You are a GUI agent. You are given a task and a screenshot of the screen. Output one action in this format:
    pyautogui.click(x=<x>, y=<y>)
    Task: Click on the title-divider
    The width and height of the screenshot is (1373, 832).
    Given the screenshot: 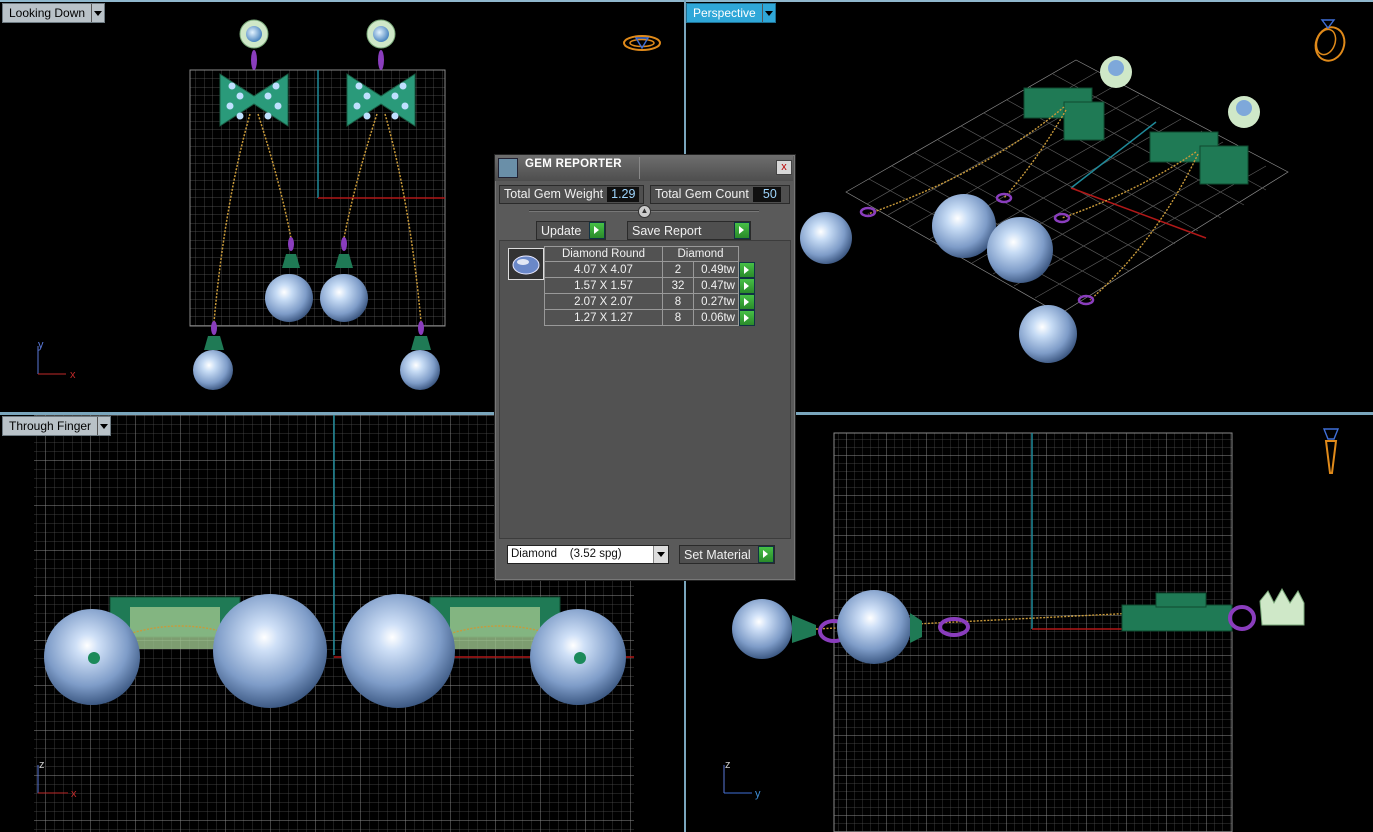 What is the action you would take?
    pyautogui.click(x=639, y=168)
    